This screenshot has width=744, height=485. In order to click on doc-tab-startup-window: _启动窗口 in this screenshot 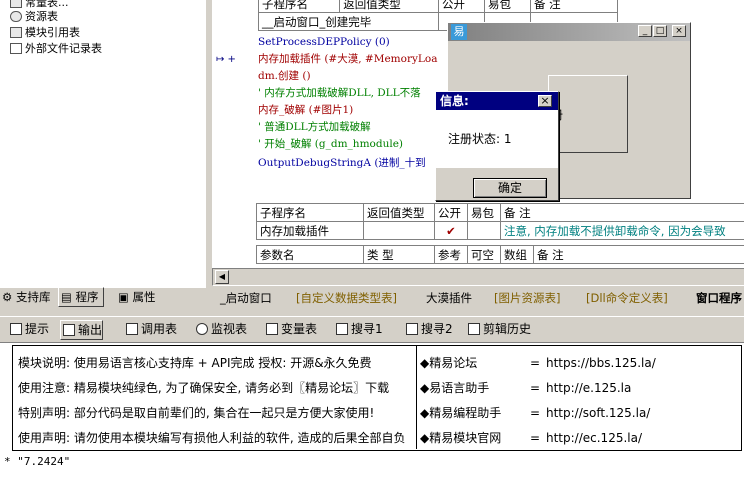, I will do `click(246, 298)`.